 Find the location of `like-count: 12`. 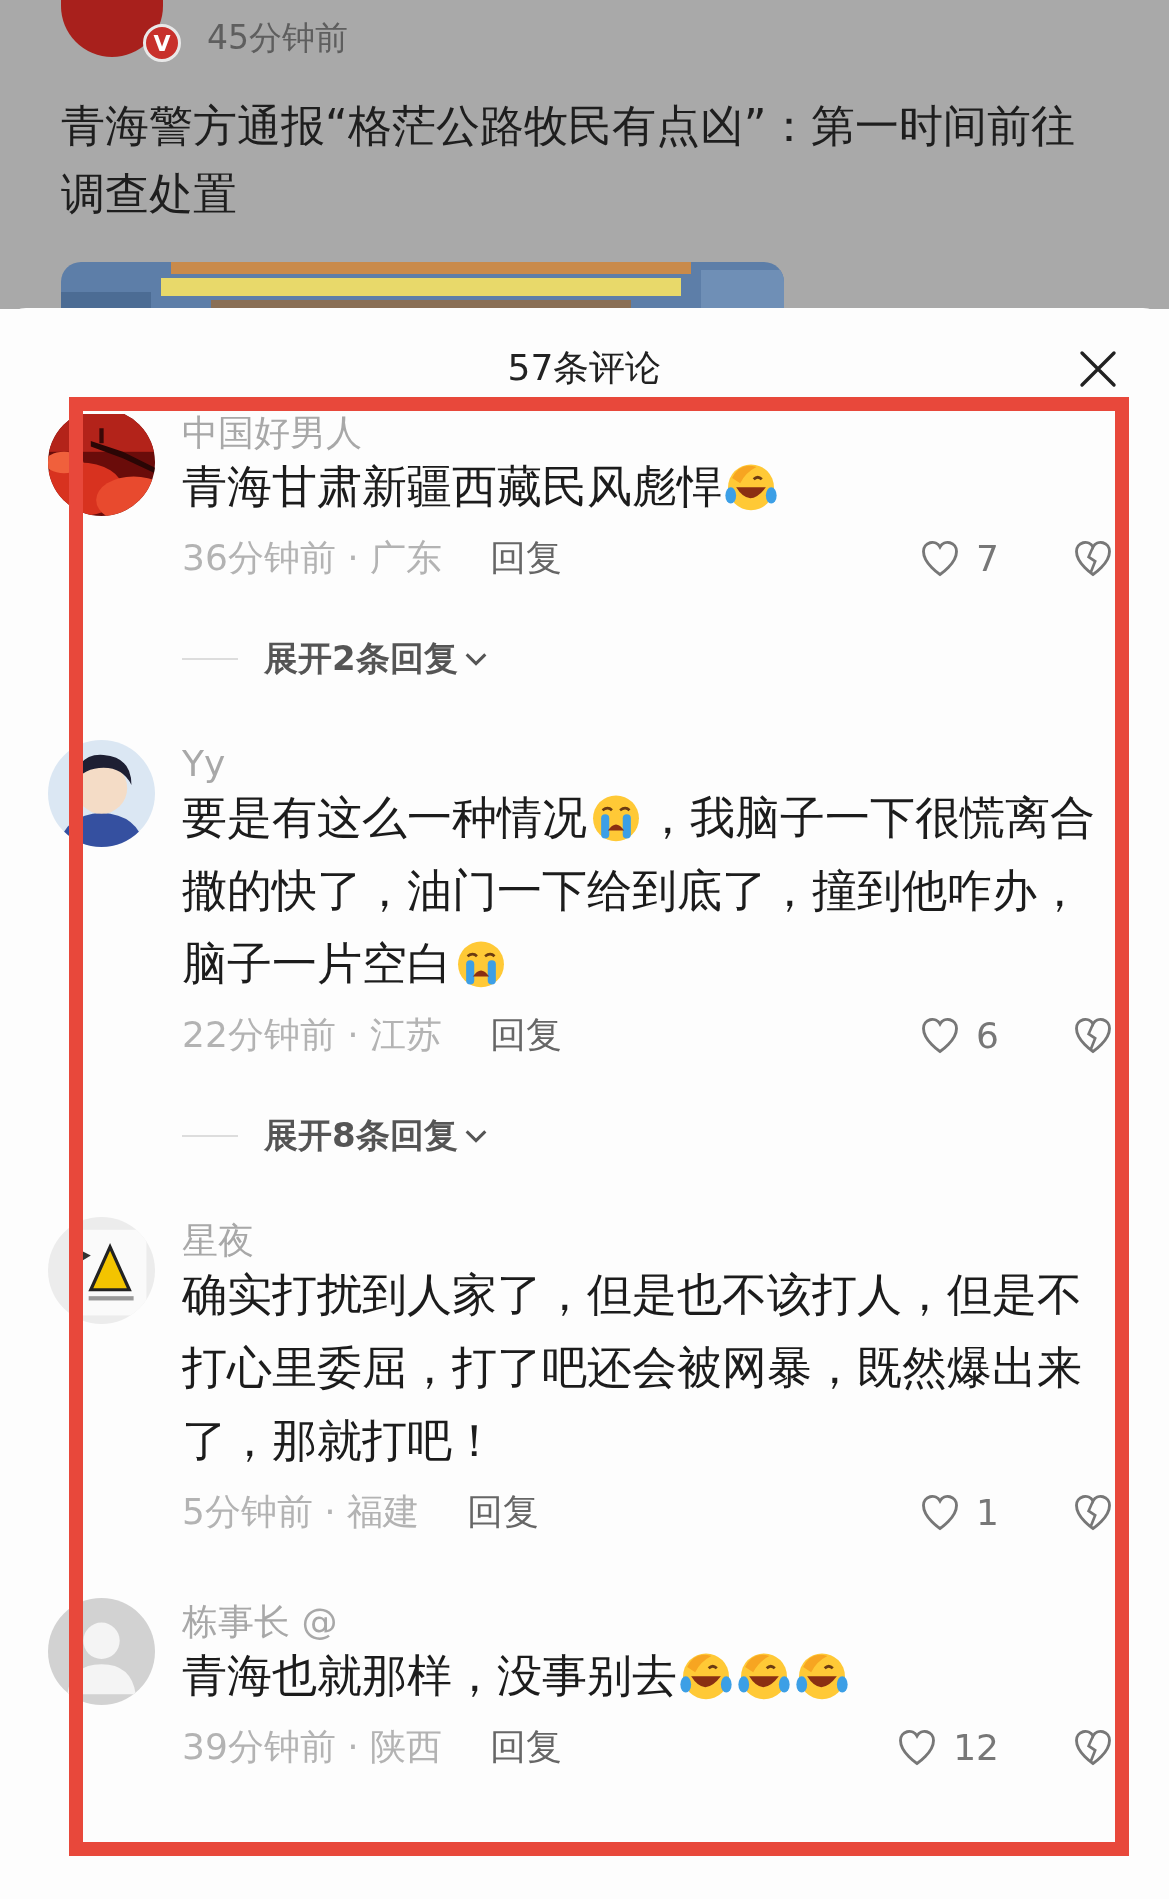

like-count: 12 is located at coordinates (976, 1747).